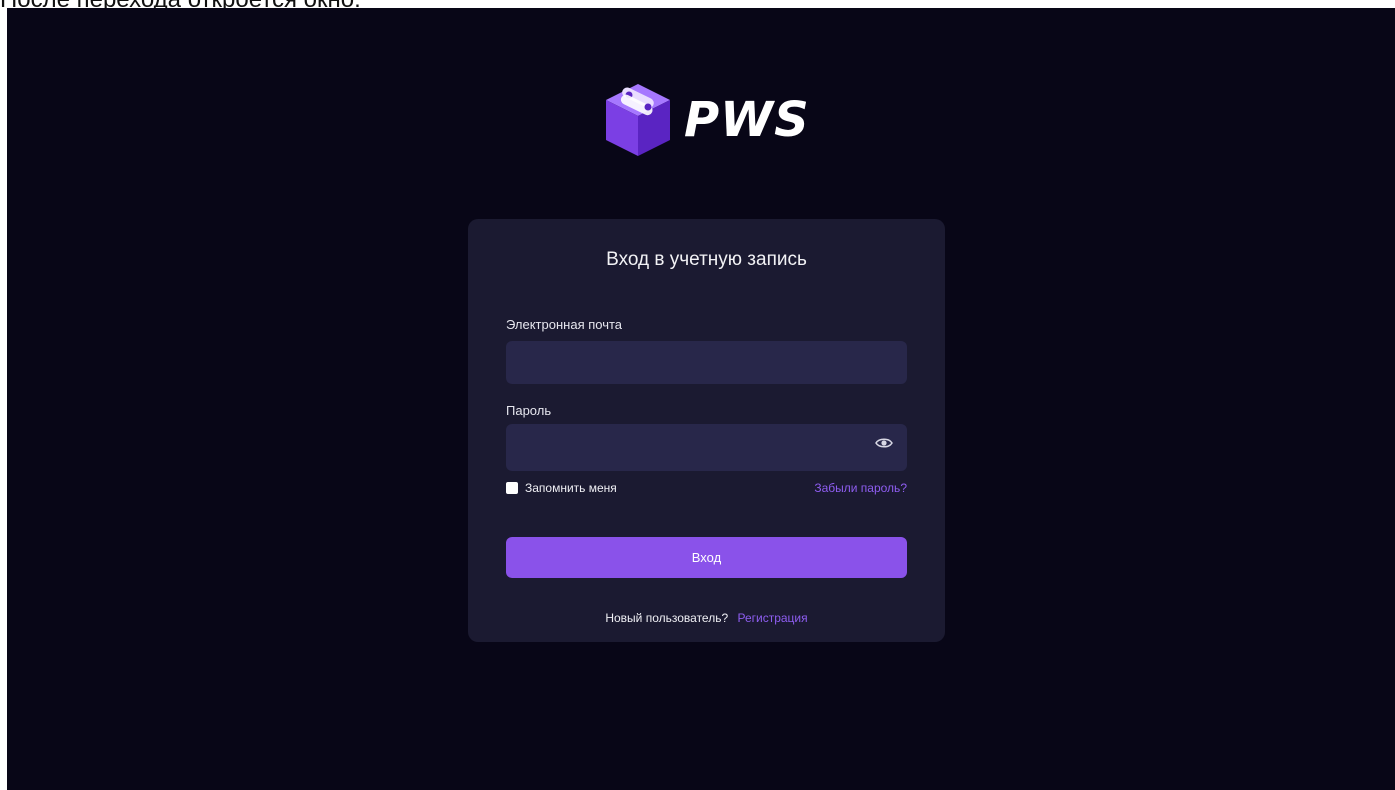 This screenshot has height=790, width=1395. I want to click on eye-icon, so click(884, 443).